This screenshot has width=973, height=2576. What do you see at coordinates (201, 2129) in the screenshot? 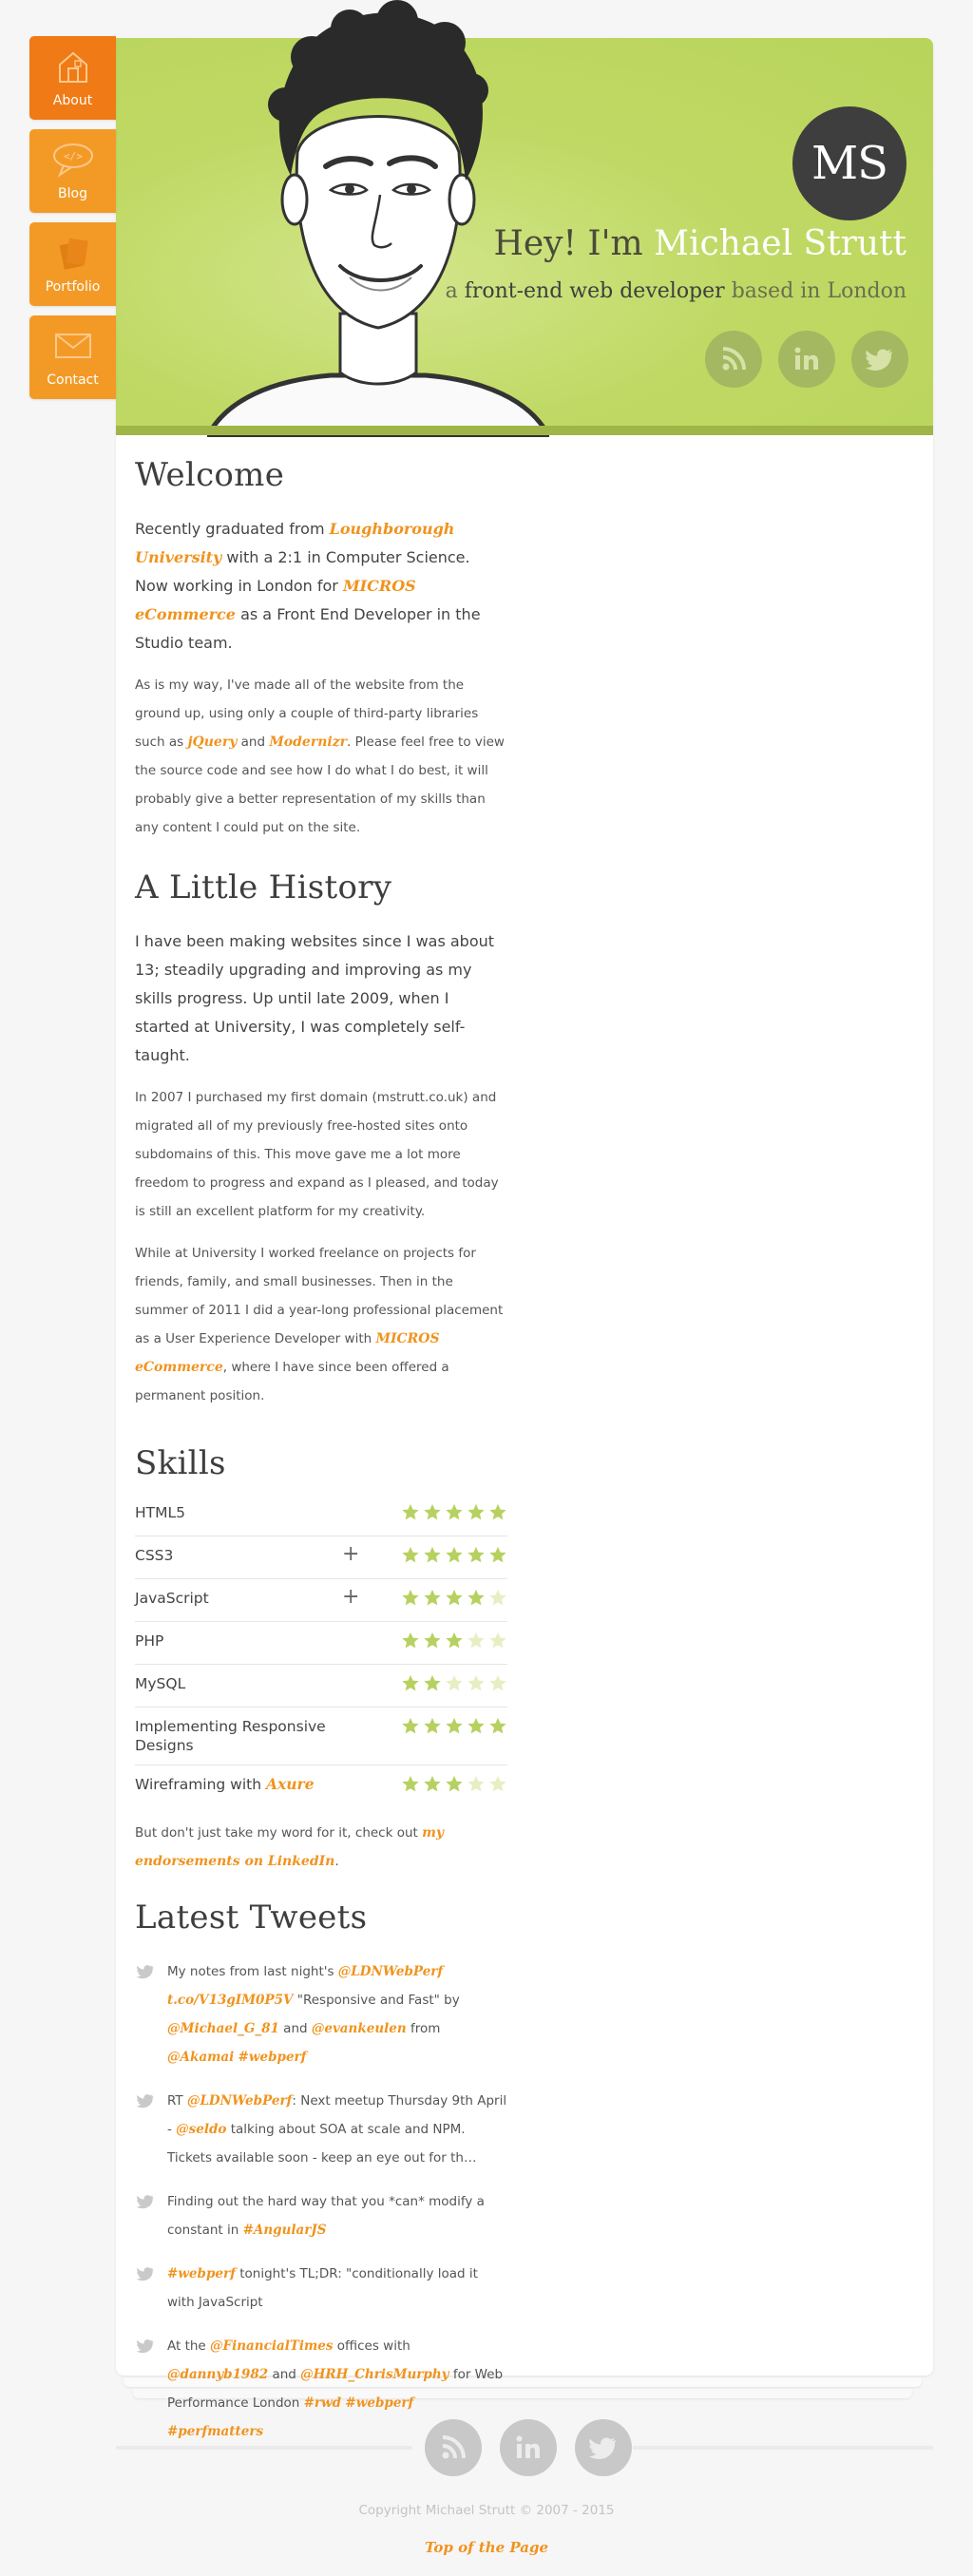
I see `mention-link: @seldo` at bounding box center [201, 2129].